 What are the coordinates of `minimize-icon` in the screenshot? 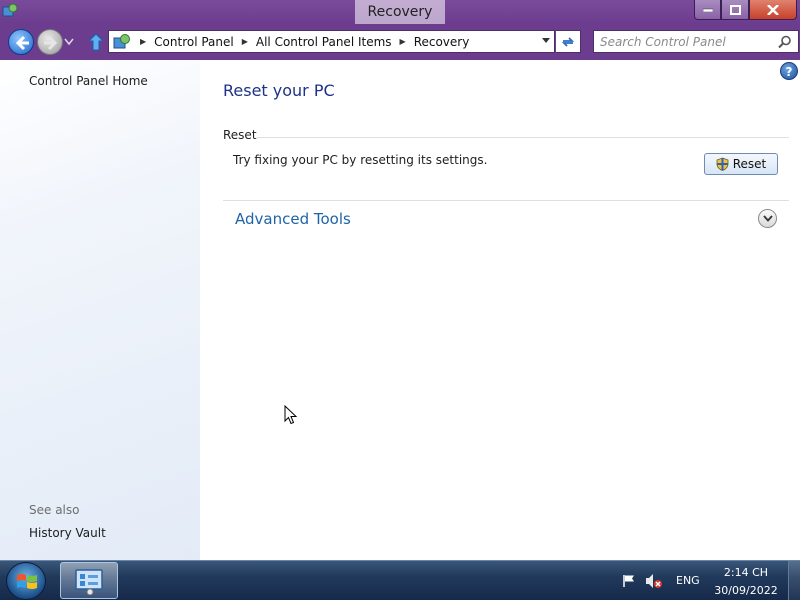 It's located at (707, 10).